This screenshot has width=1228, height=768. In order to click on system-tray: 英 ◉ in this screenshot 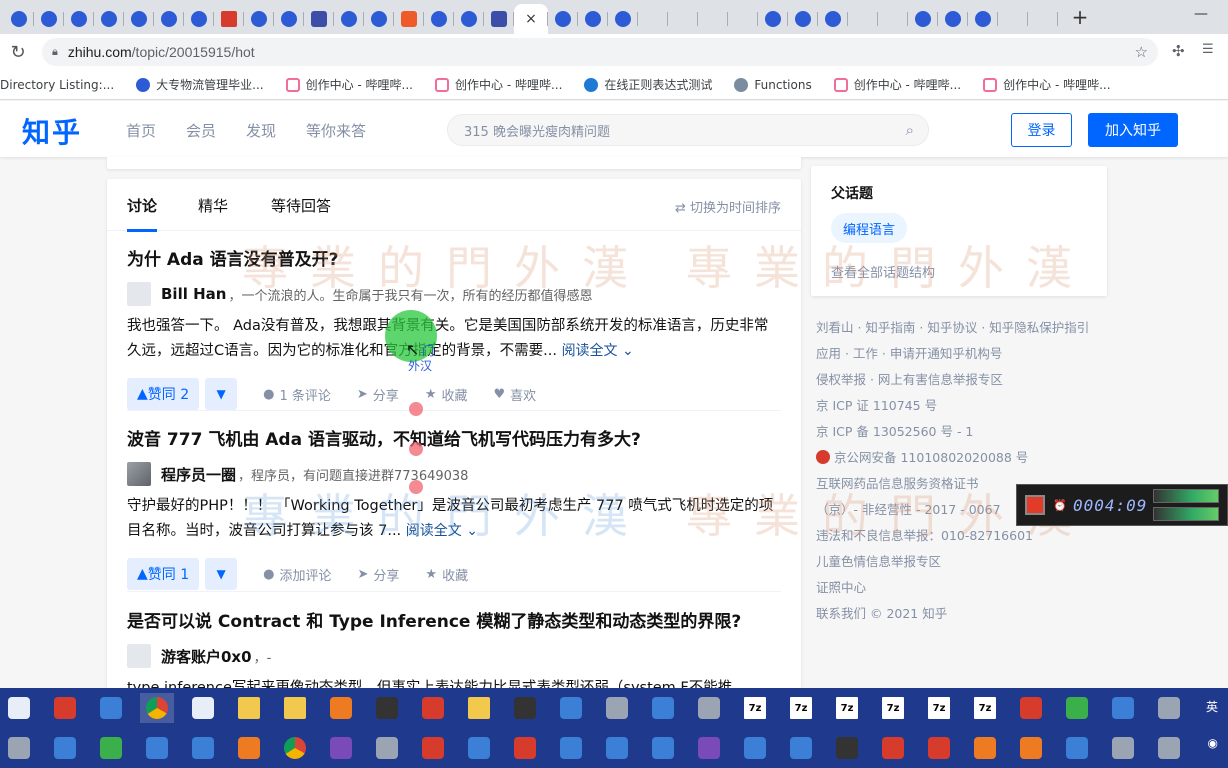, I will do `click(1212, 725)`.